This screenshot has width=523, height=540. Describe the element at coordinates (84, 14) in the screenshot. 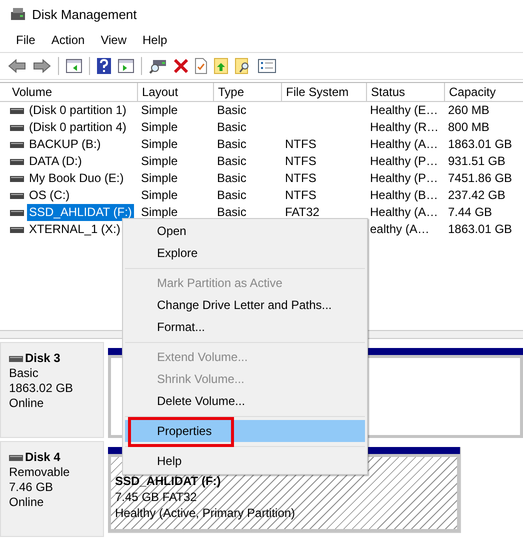

I see `window-title: Disk Management` at that location.